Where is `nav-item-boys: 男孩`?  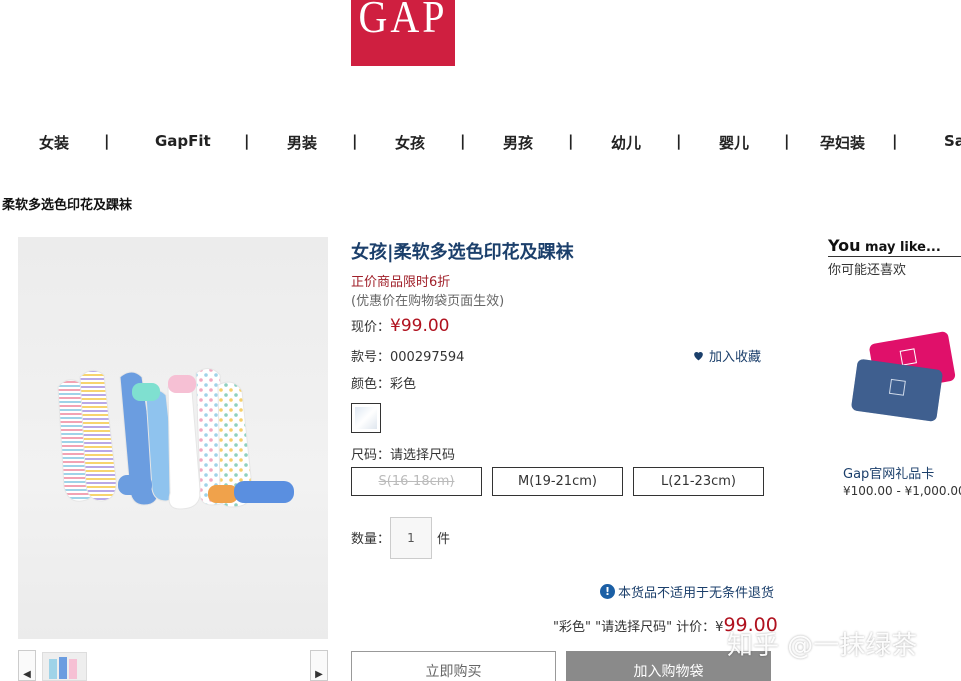
nav-item-boys: 男孩 is located at coordinates (518, 142).